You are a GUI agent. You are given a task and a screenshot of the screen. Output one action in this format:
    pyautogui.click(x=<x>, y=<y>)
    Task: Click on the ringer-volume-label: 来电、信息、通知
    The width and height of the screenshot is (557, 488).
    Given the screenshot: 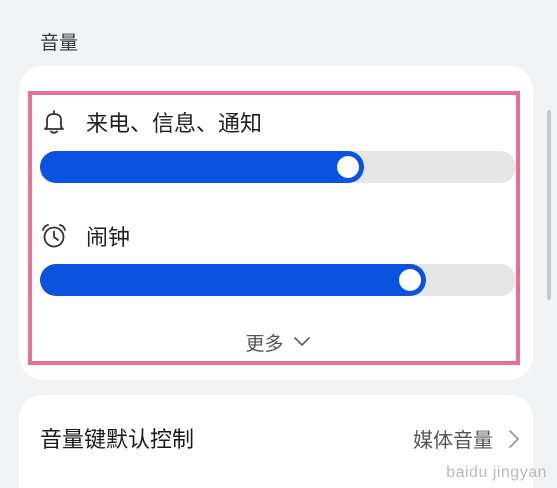 What is the action you would take?
    pyautogui.click(x=174, y=124)
    